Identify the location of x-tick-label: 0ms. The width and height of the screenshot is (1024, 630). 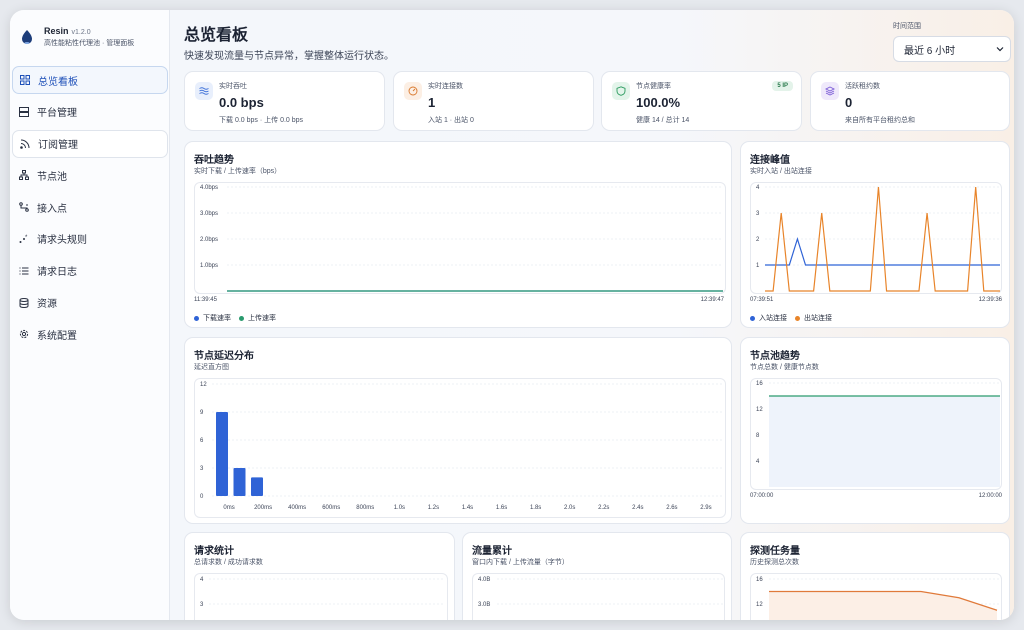
(228, 508).